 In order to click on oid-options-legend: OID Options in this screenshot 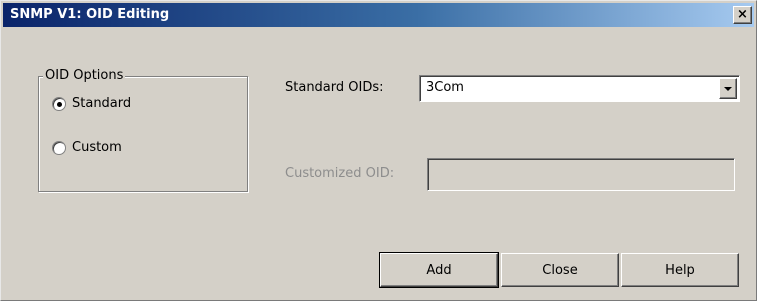, I will do `click(84, 75)`.